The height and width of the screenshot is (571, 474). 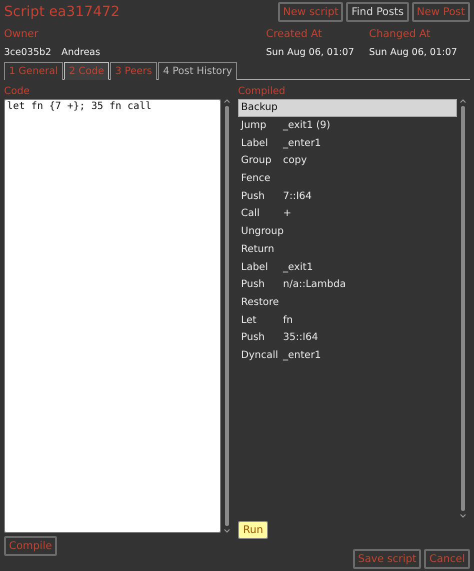 What do you see at coordinates (347, 108) in the screenshot?
I see `instruction-row: Backup` at bounding box center [347, 108].